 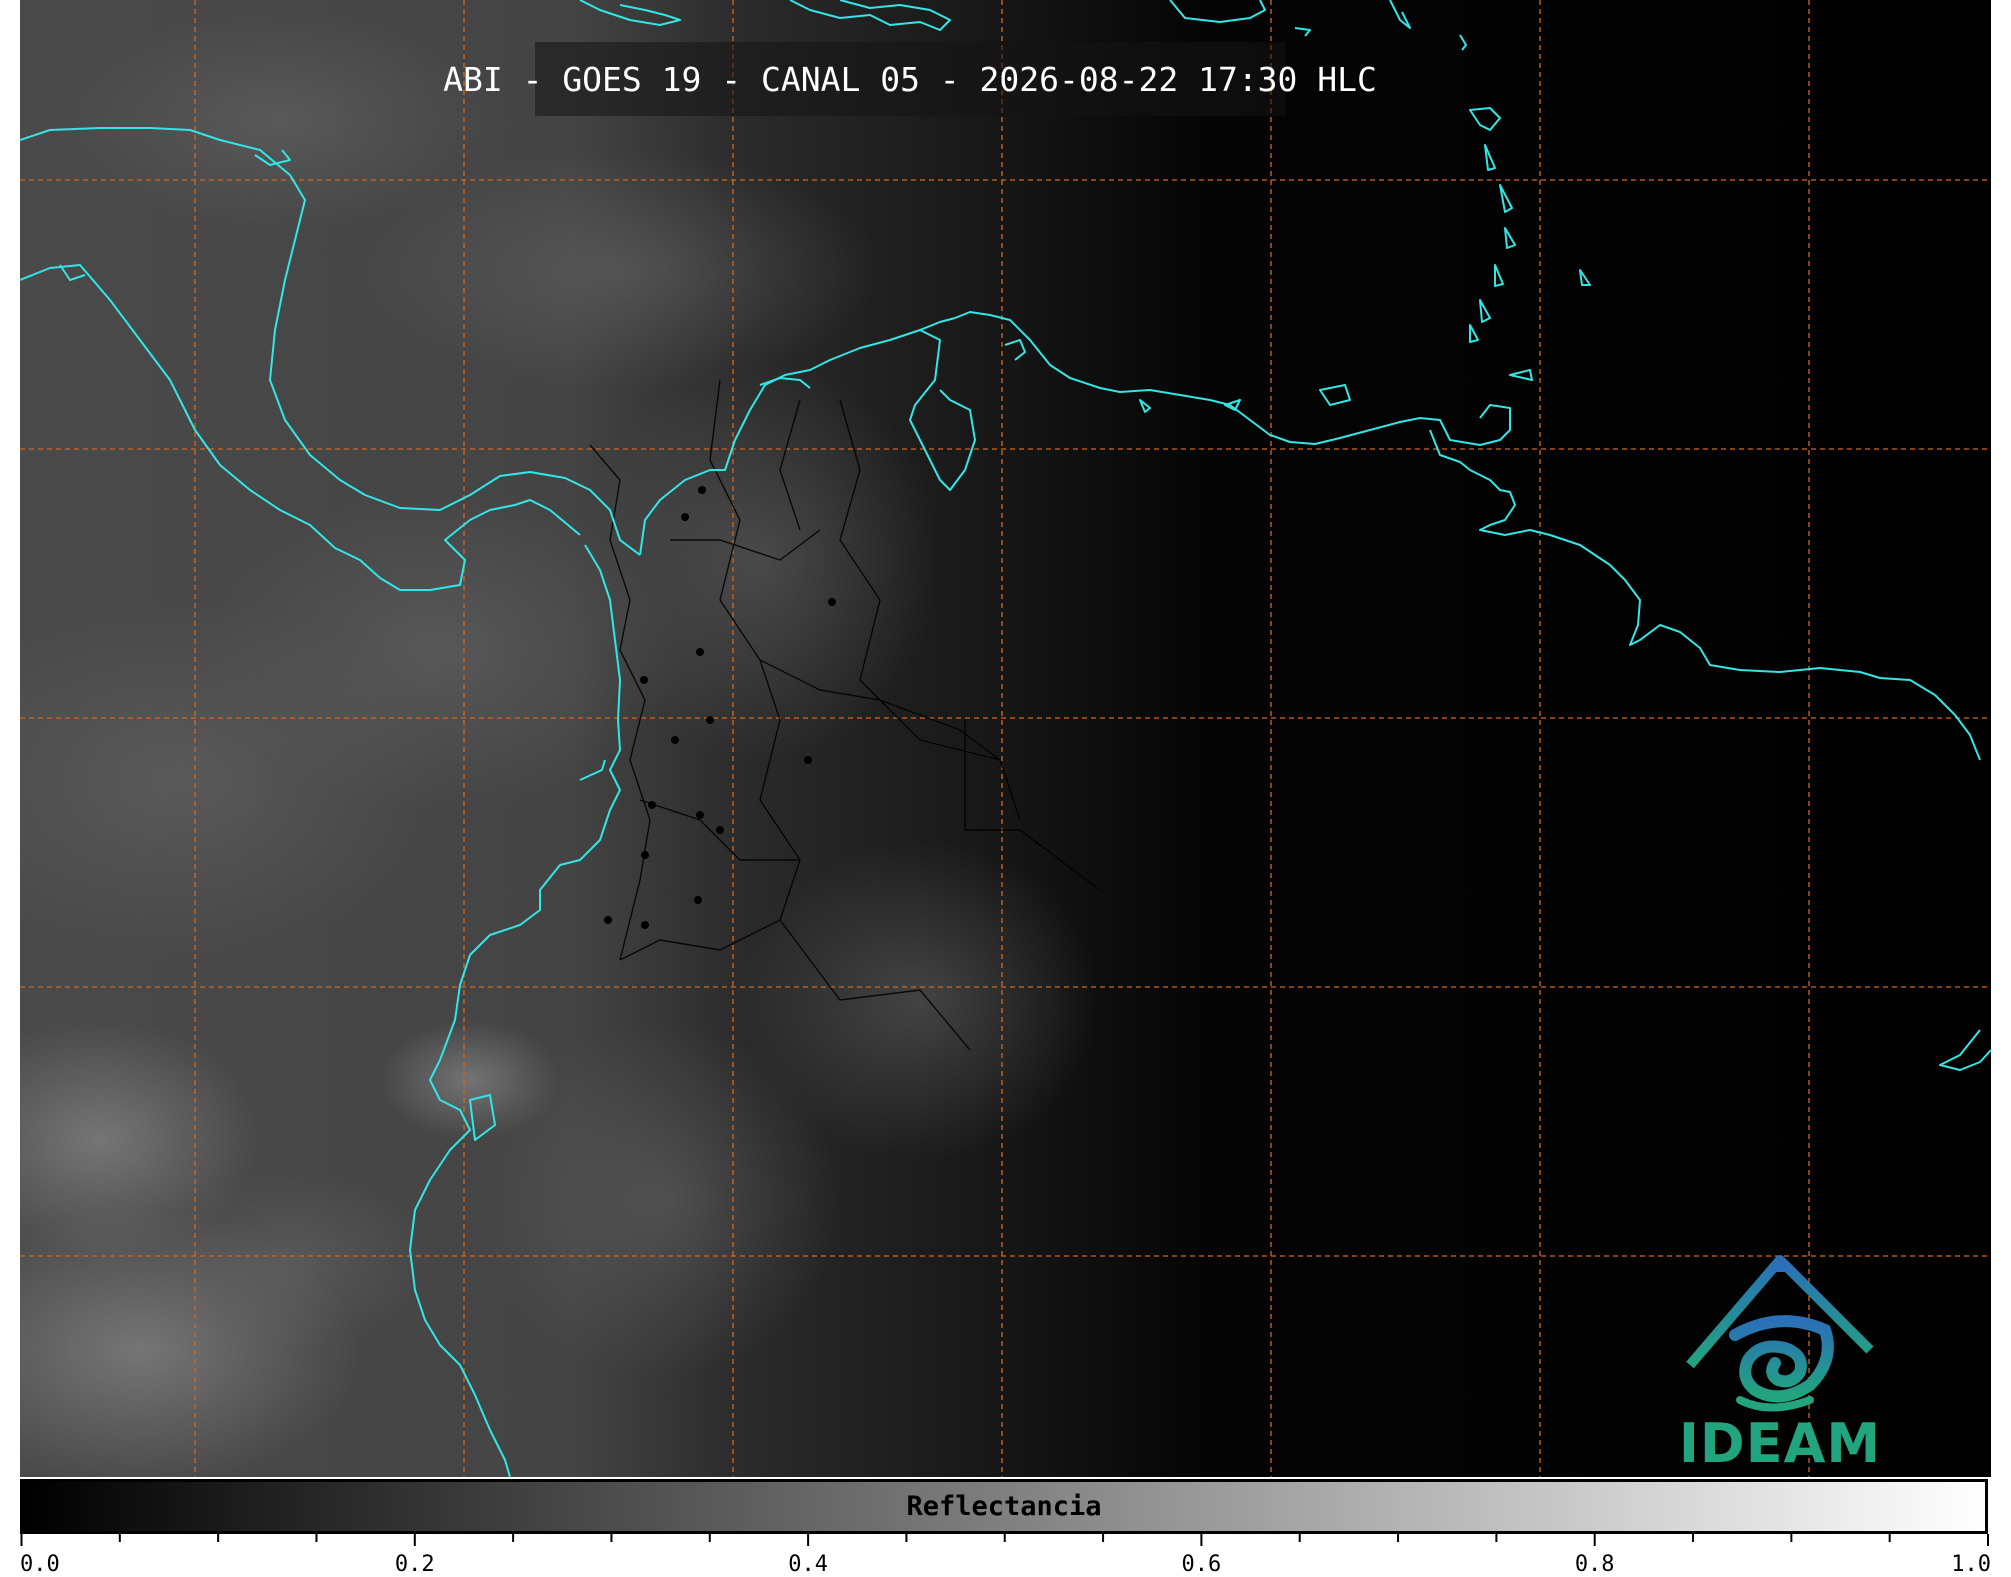 What do you see at coordinates (1202, 1564) in the screenshot?
I see `colorbar-tick-label: 0.6` at bounding box center [1202, 1564].